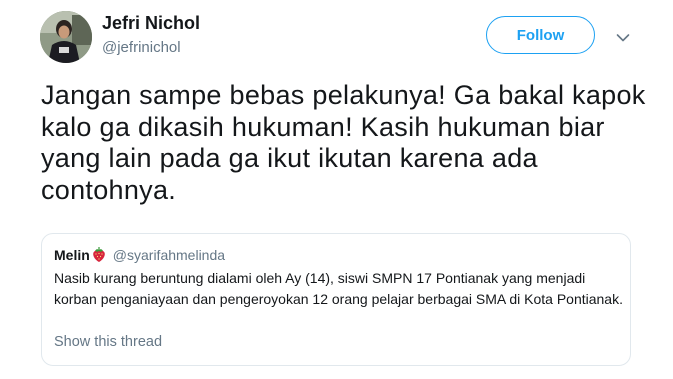 The width and height of the screenshot is (673, 379). Describe the element at coordinates (72, 254) in the screenshot. I see `quoted-author-name: Melin` at that location.